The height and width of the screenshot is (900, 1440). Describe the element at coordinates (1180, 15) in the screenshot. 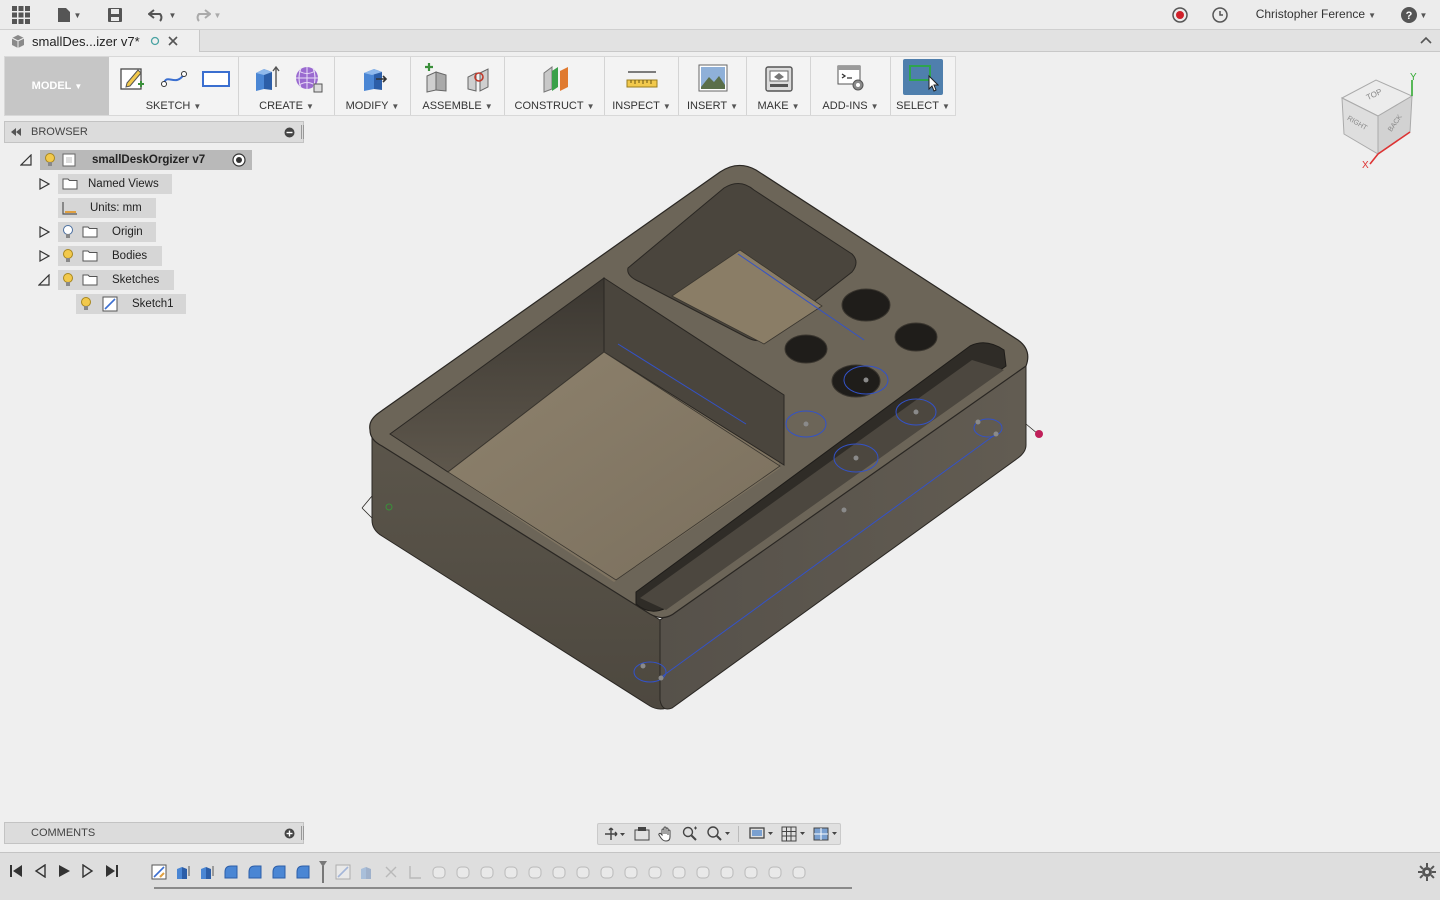

I see `record-icon` at that location.